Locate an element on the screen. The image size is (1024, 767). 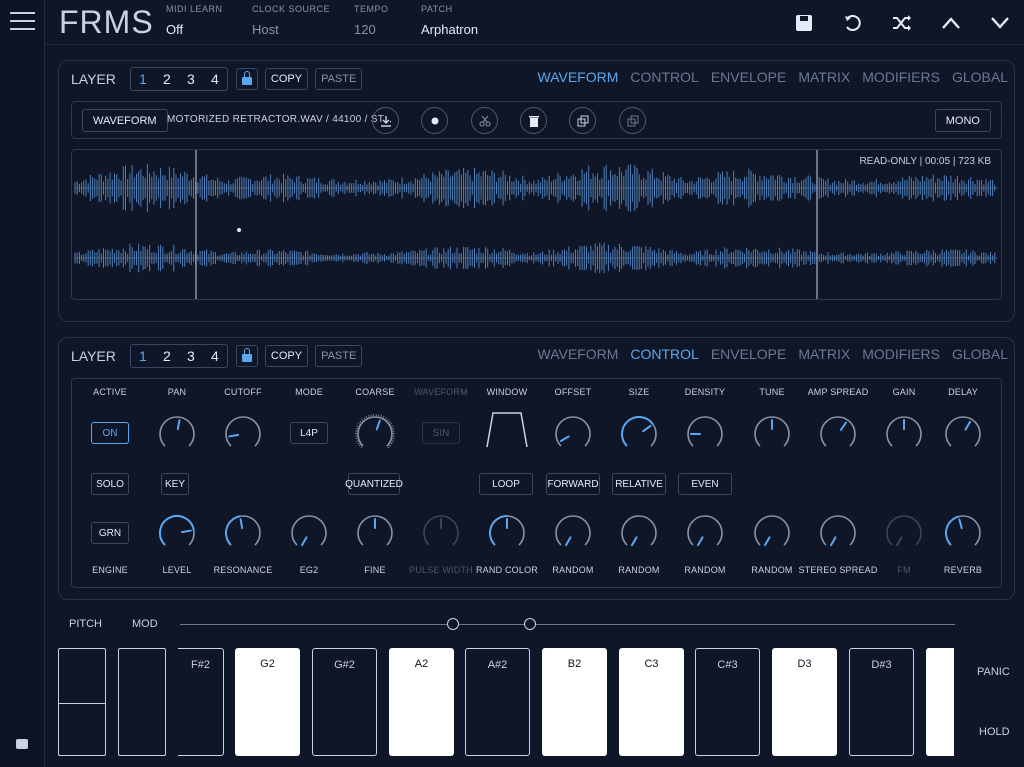
relative-button: RELATIVE is located at coordinates (639, 484).